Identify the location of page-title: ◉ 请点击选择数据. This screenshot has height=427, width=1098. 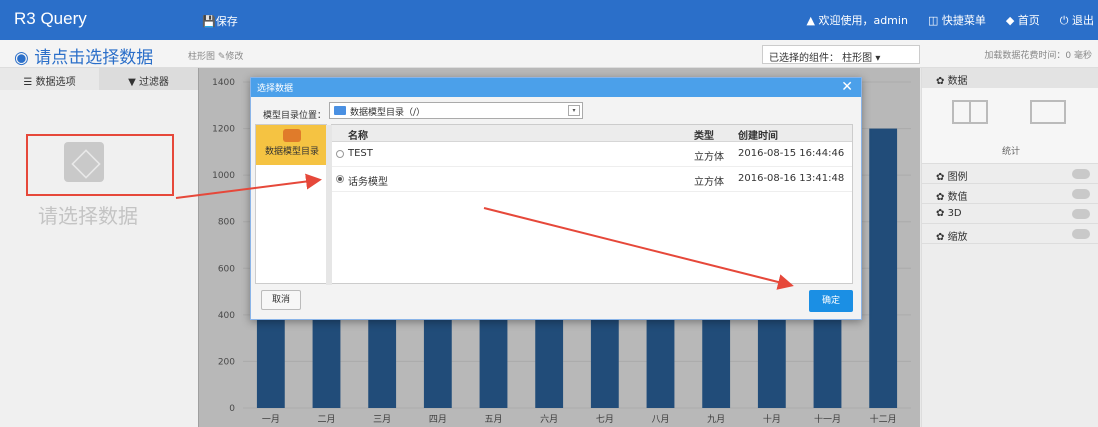
(83, 55).